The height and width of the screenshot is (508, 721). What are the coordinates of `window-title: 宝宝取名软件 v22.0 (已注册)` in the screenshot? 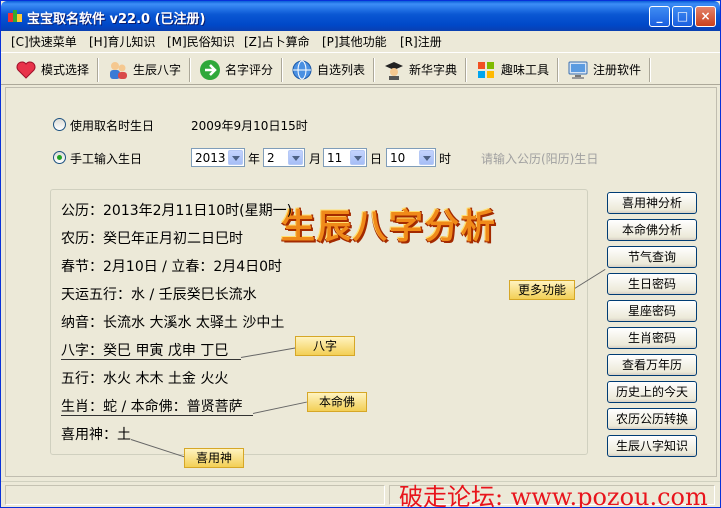 It's located at (116, 19).